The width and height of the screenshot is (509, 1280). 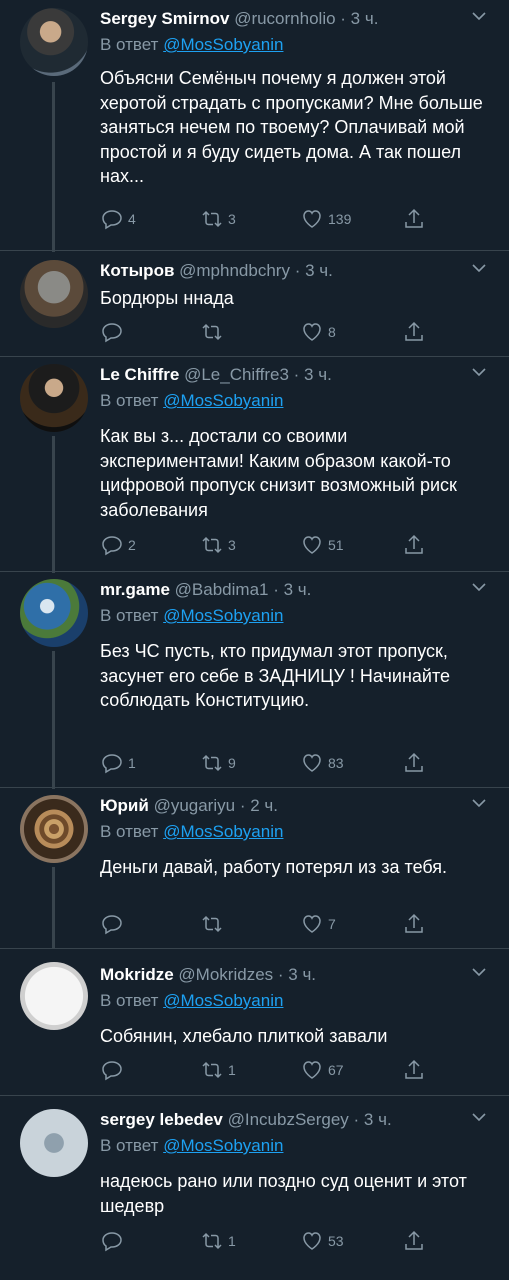 What do you see at coordinates (322, 1070) in the screenshot?
I see `like-button: 67` at bounding box center [322, 1070].